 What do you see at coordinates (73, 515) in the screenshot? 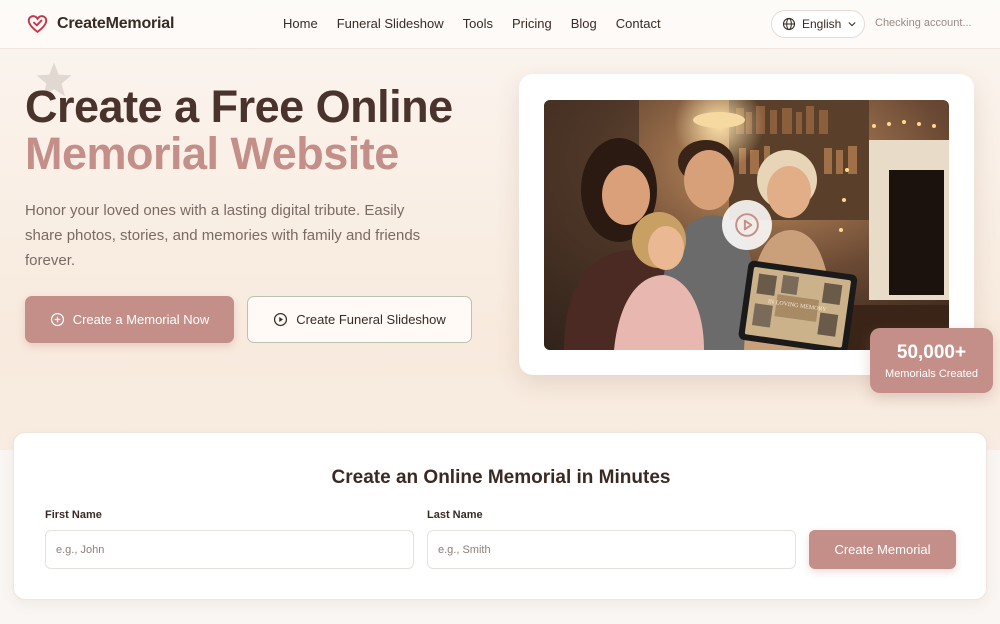
I see `first-name-label: First Name` at bounding box center [73, 515].